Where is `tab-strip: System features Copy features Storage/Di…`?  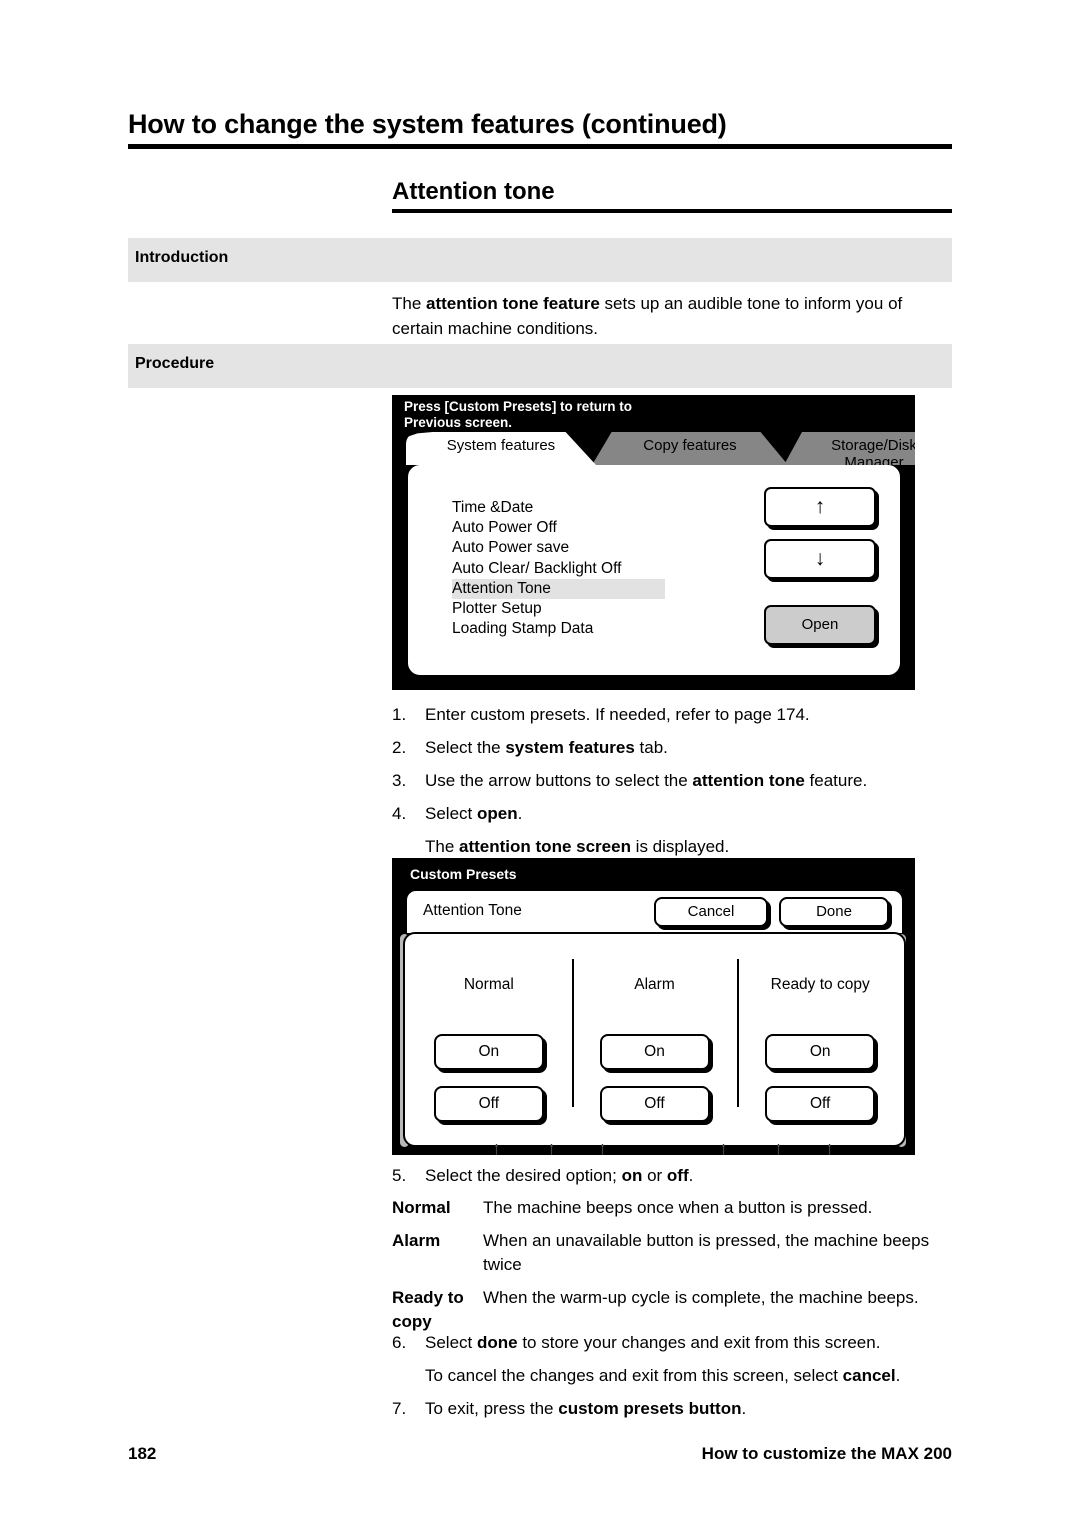 tab-strip: System features Copy features Storage/Di… is located at coordinates (660, 448).